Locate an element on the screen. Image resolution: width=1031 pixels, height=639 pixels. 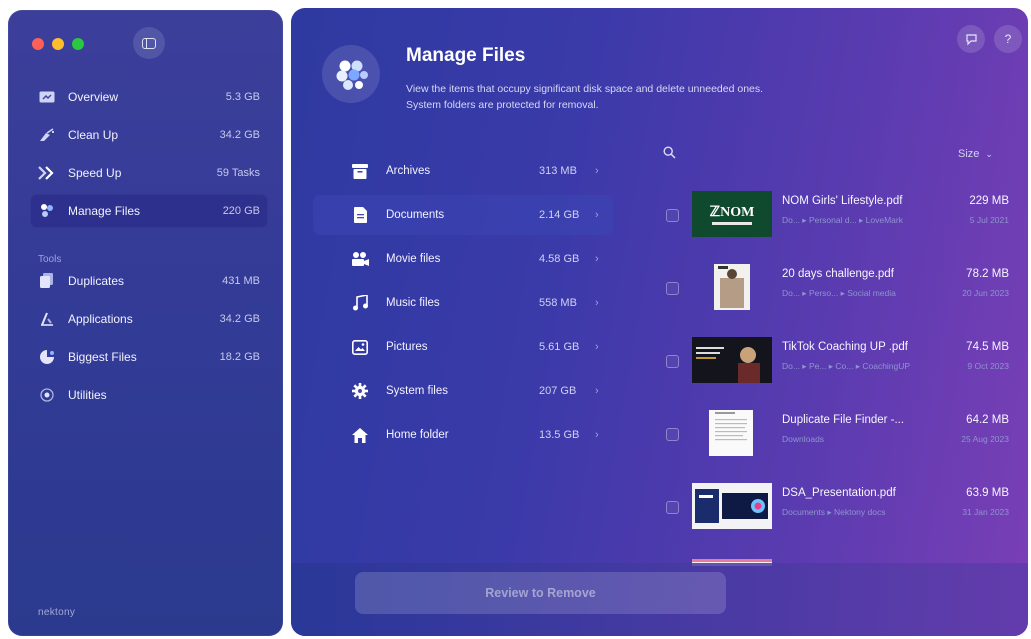
document-icon is located at coordinates (360, 215).